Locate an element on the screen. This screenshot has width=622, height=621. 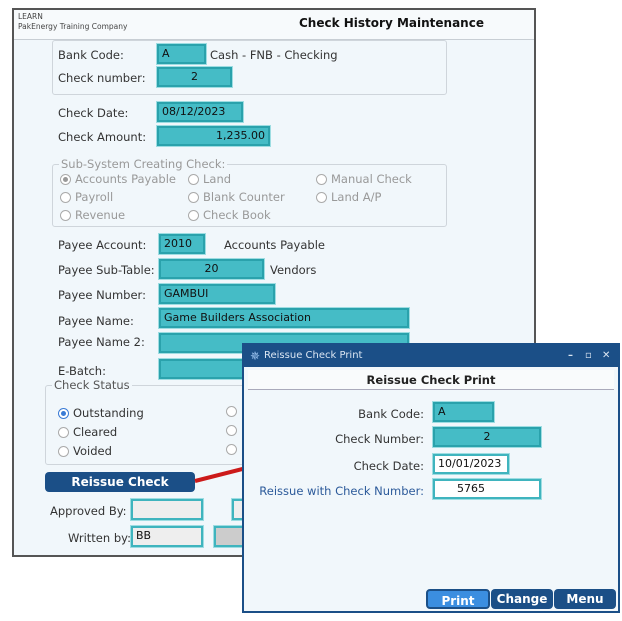
check-date-label: Check Date: is located at coordinates (93, 113).